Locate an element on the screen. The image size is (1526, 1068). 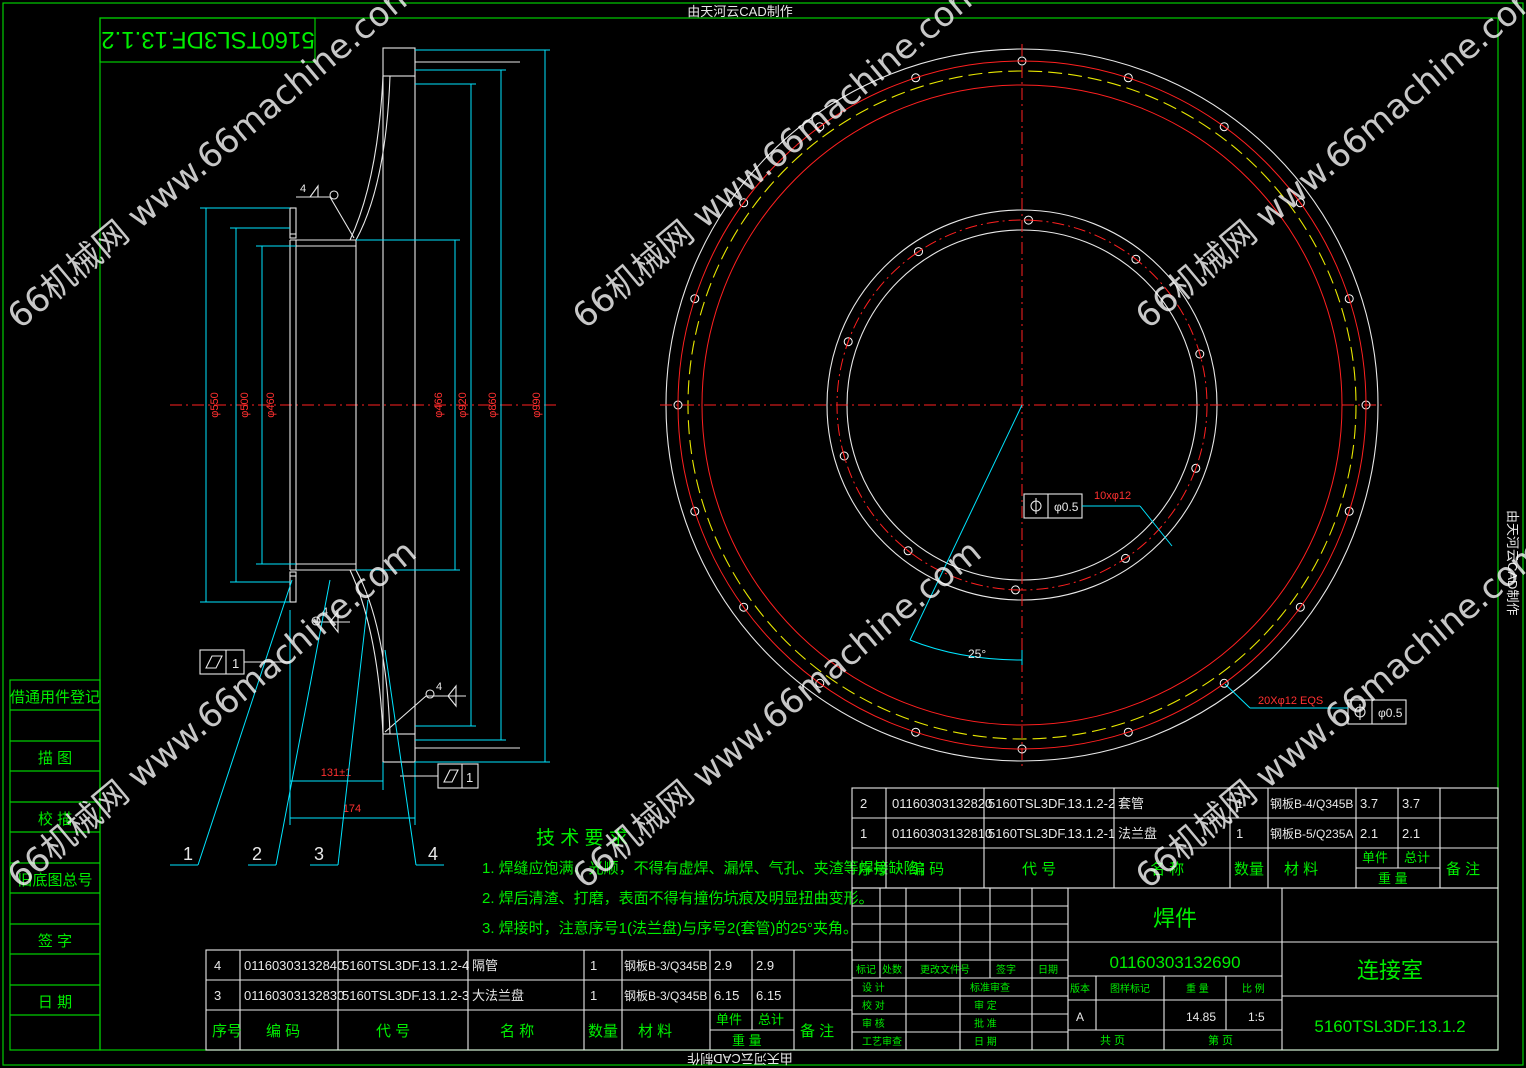
bom-l-row2-code: 01160303132830 is located at coordinates (294, 995).